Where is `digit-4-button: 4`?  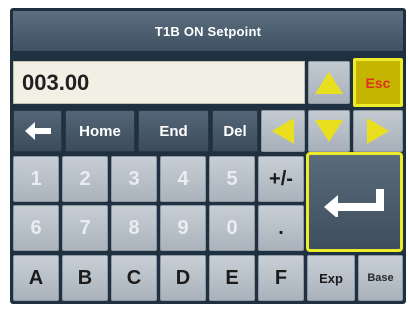
digit-4-button: 4 is located at coordinates (183, 179).